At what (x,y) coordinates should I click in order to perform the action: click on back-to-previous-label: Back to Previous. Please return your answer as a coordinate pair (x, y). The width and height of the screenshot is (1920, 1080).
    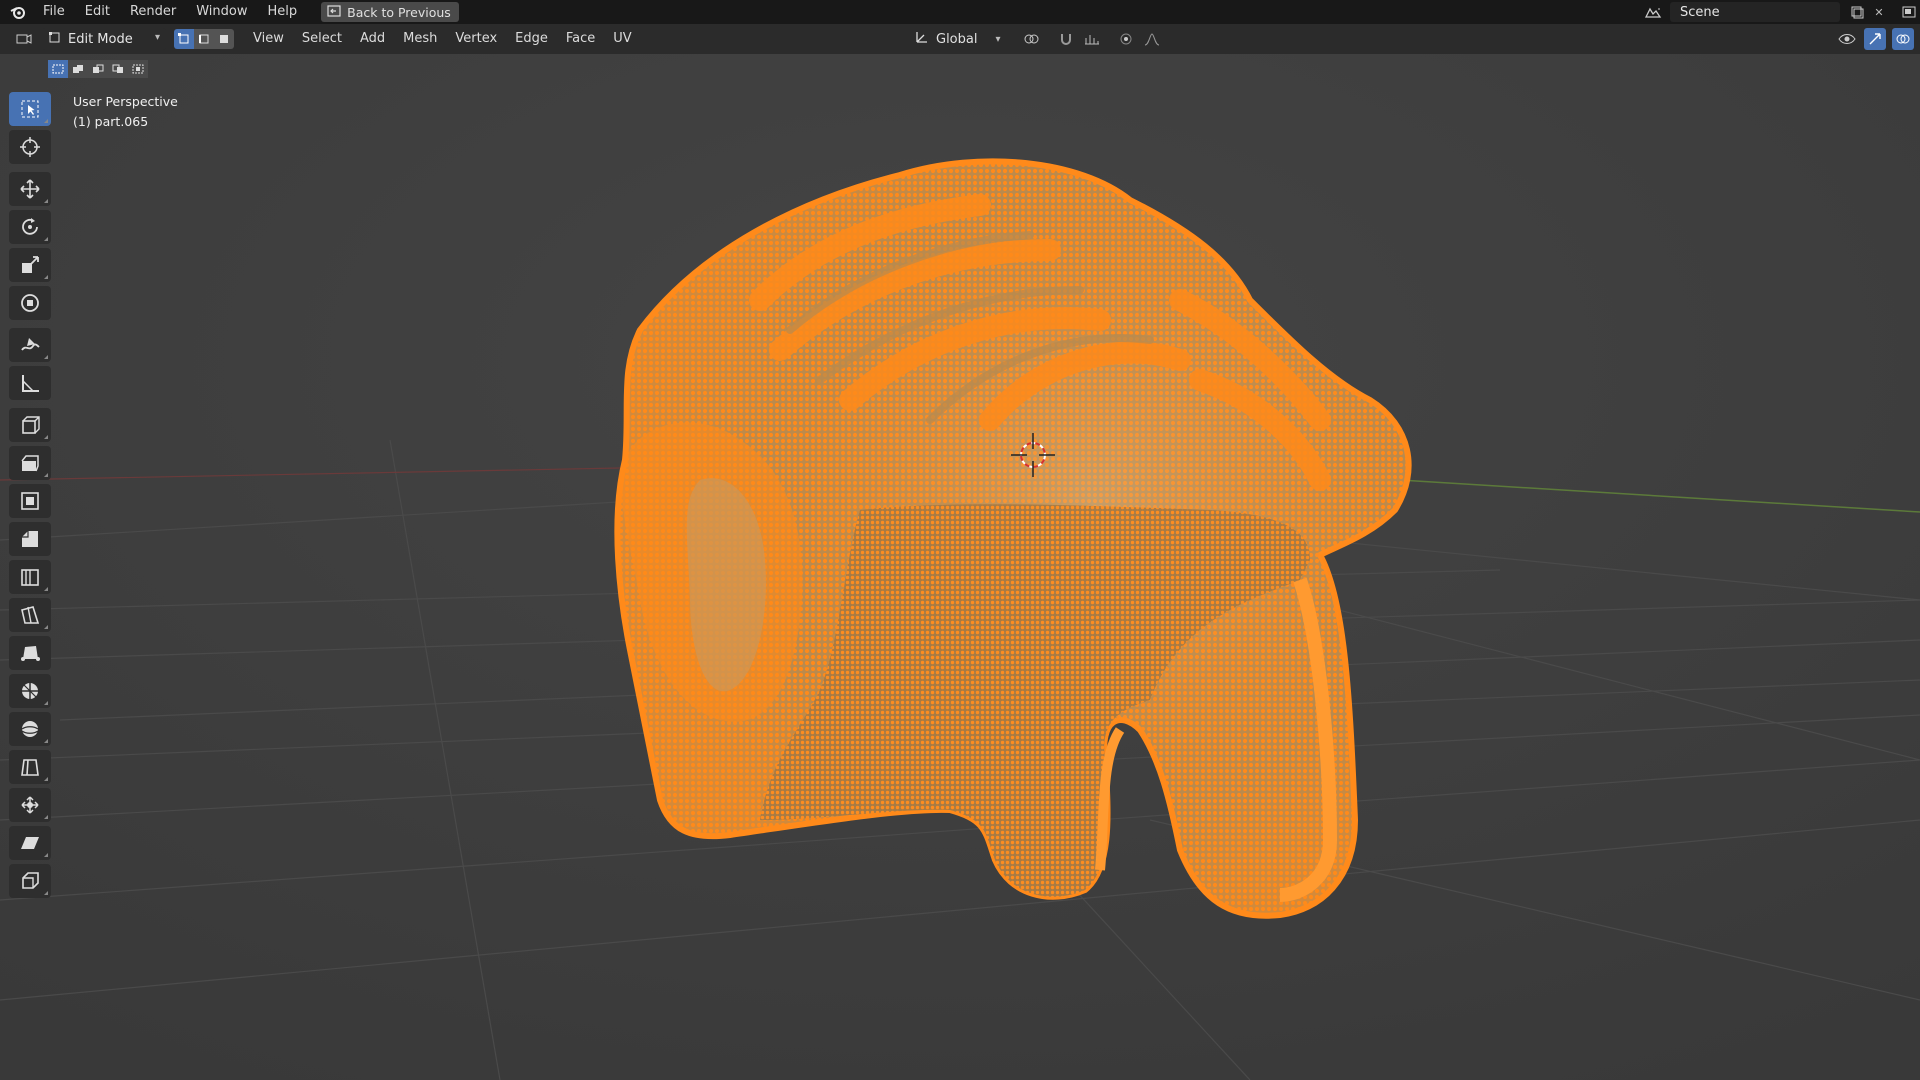
    Looking at the image, I should click on (399, 12).